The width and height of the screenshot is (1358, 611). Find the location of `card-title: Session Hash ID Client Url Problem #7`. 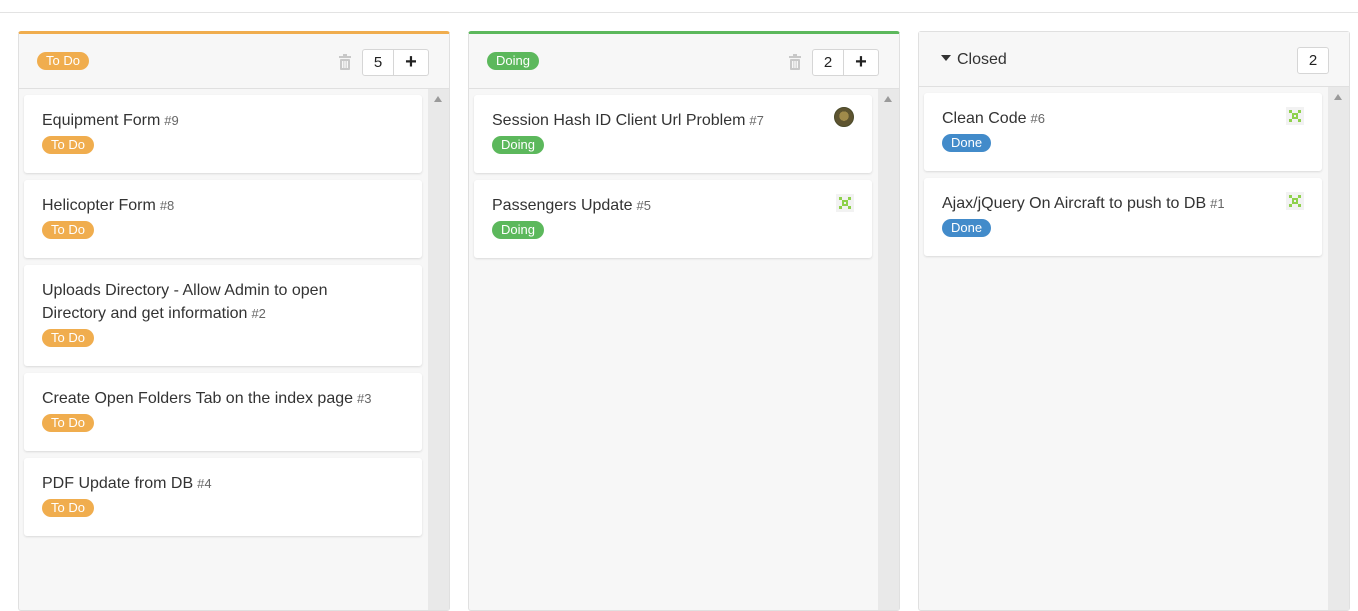

card-title: Session Hash ID Client Url Problem #7 is located at coordinates (628, 120).